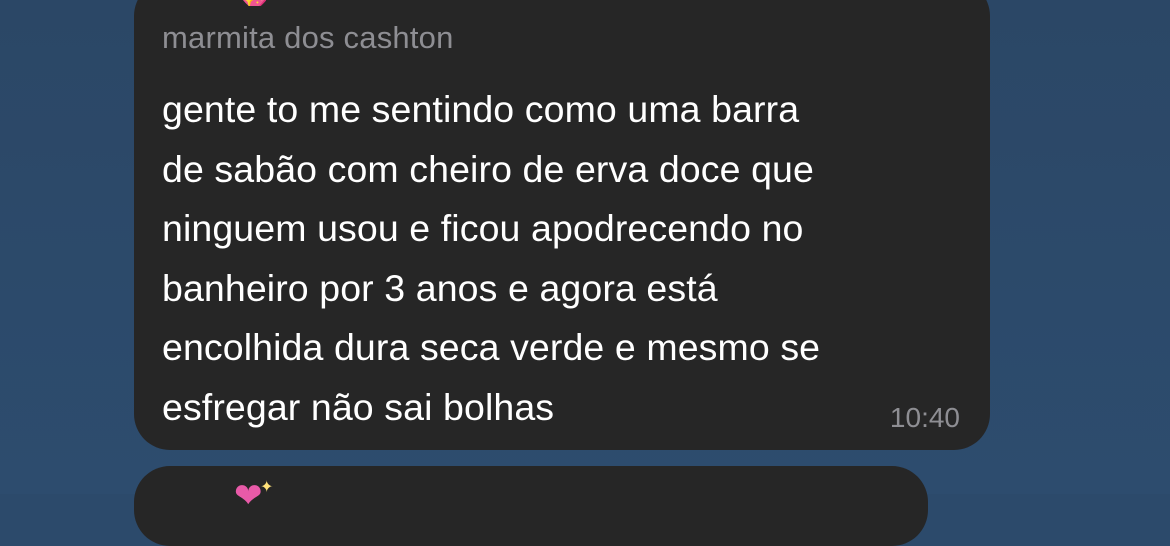  What do you see at coordinates (483, 228) in the screenshot?
I see `message-line: ninguem usou e ficou apodrecendo no` at bounding box center [483, 228].